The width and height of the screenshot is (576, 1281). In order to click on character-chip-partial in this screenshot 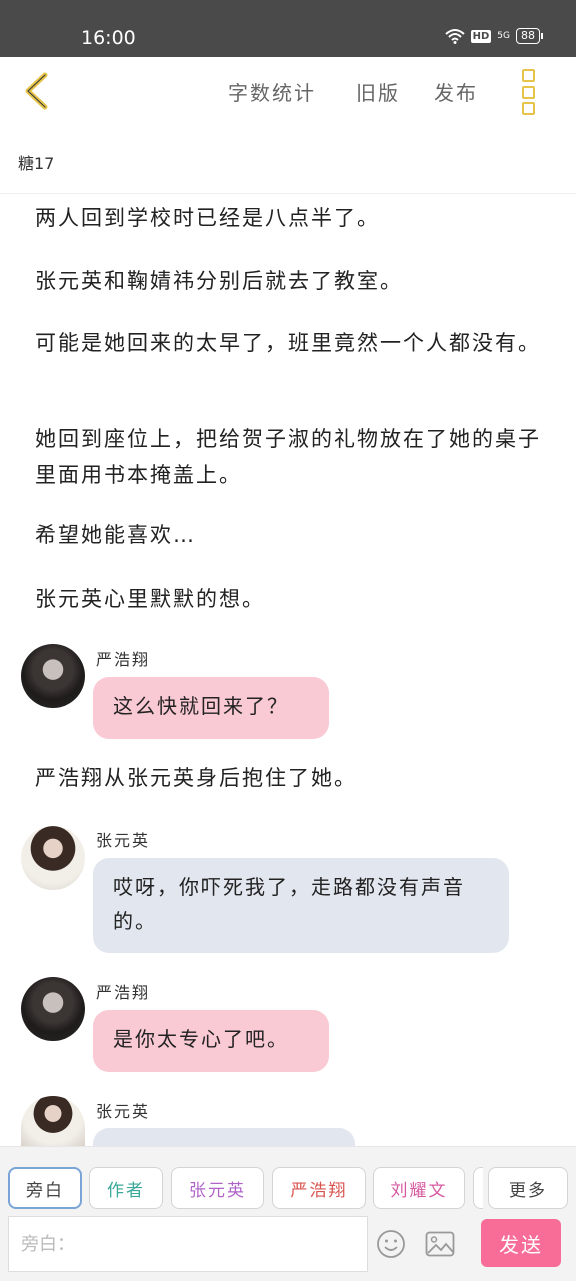, I will do `click(478, 1188)`.